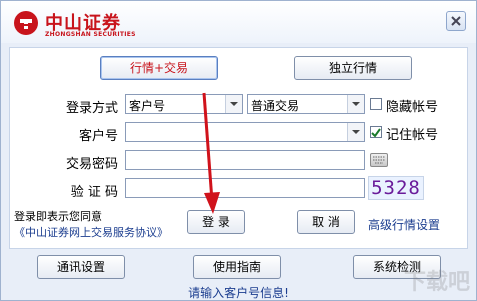  Describe the element at coordinates (404, 224) in the screenshot. I see `advanced-quote-settings-link: 高级行情设置` at that location.